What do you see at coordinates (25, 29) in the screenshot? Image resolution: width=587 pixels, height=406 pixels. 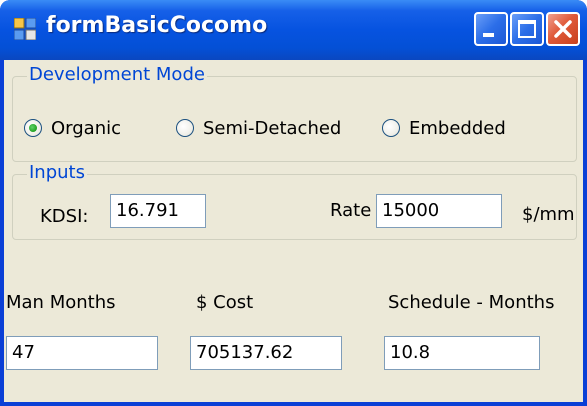 I see `form-app-icon` at bounding box center [25, 29].